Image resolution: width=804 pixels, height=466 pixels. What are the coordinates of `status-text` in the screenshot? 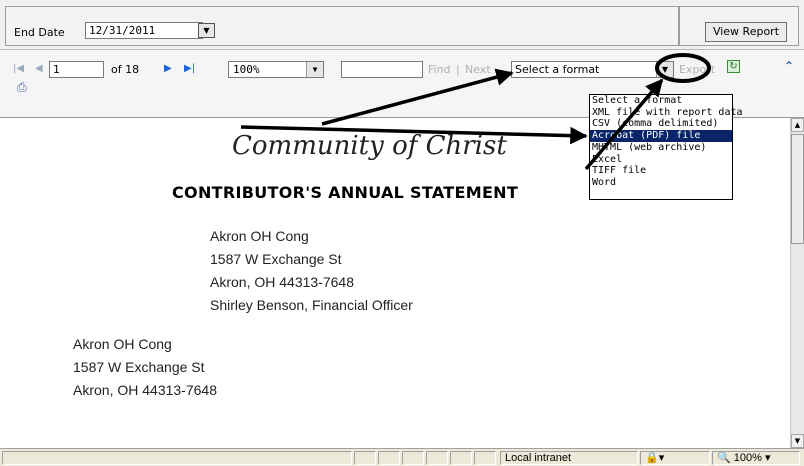 It's located at (177, 458).